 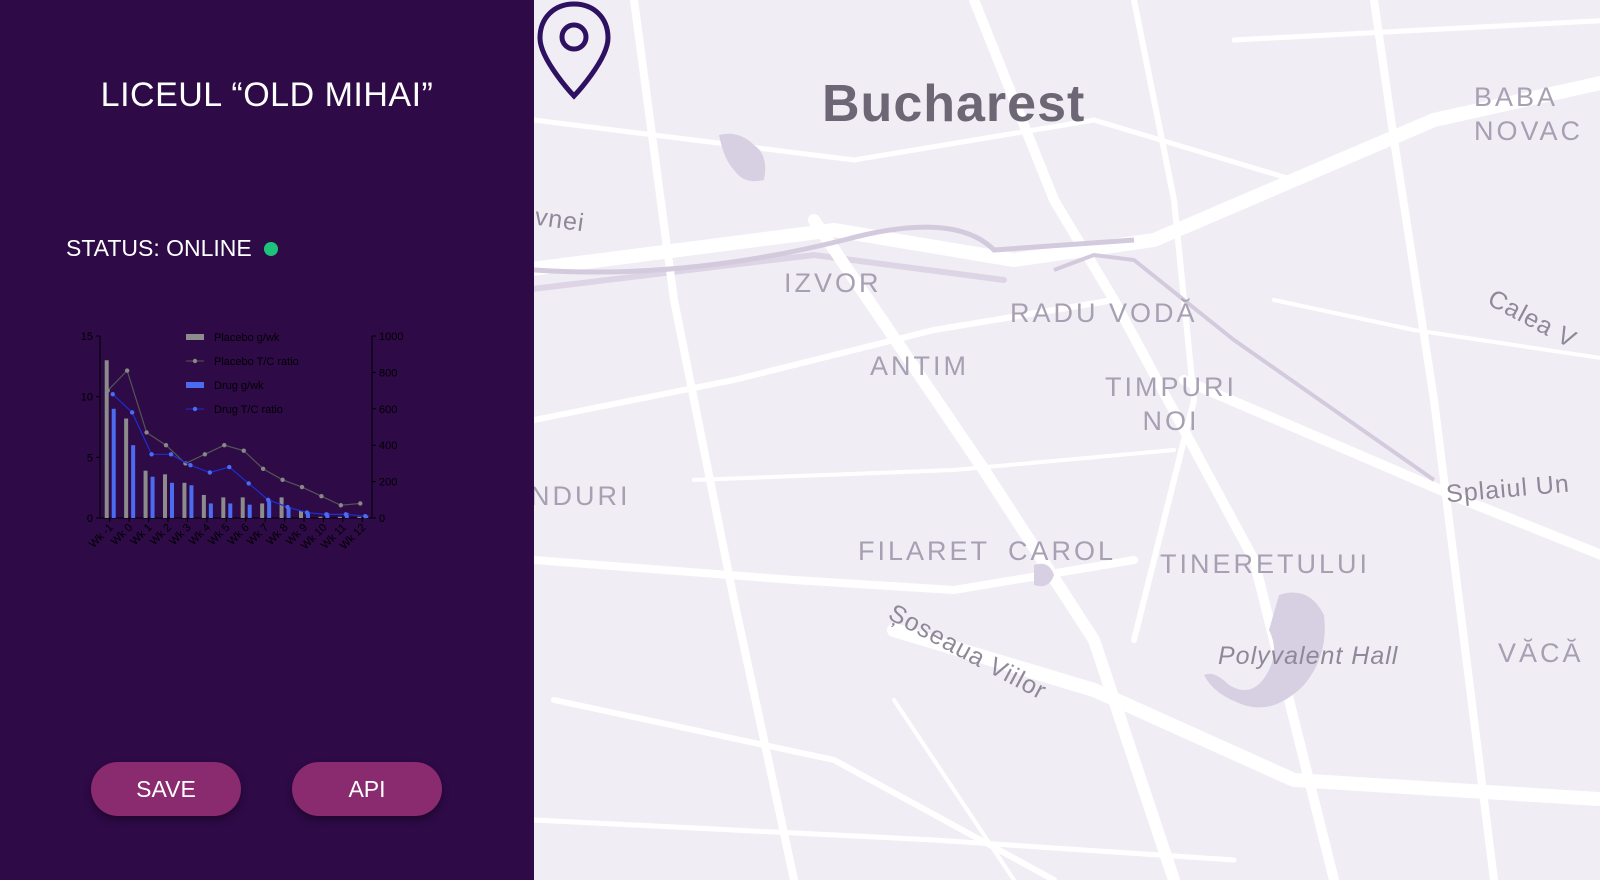 What do you see at coordinates (90, 458) in the screenshot?
I see `left-tick-label: 5` at bounding box center [90, 458].